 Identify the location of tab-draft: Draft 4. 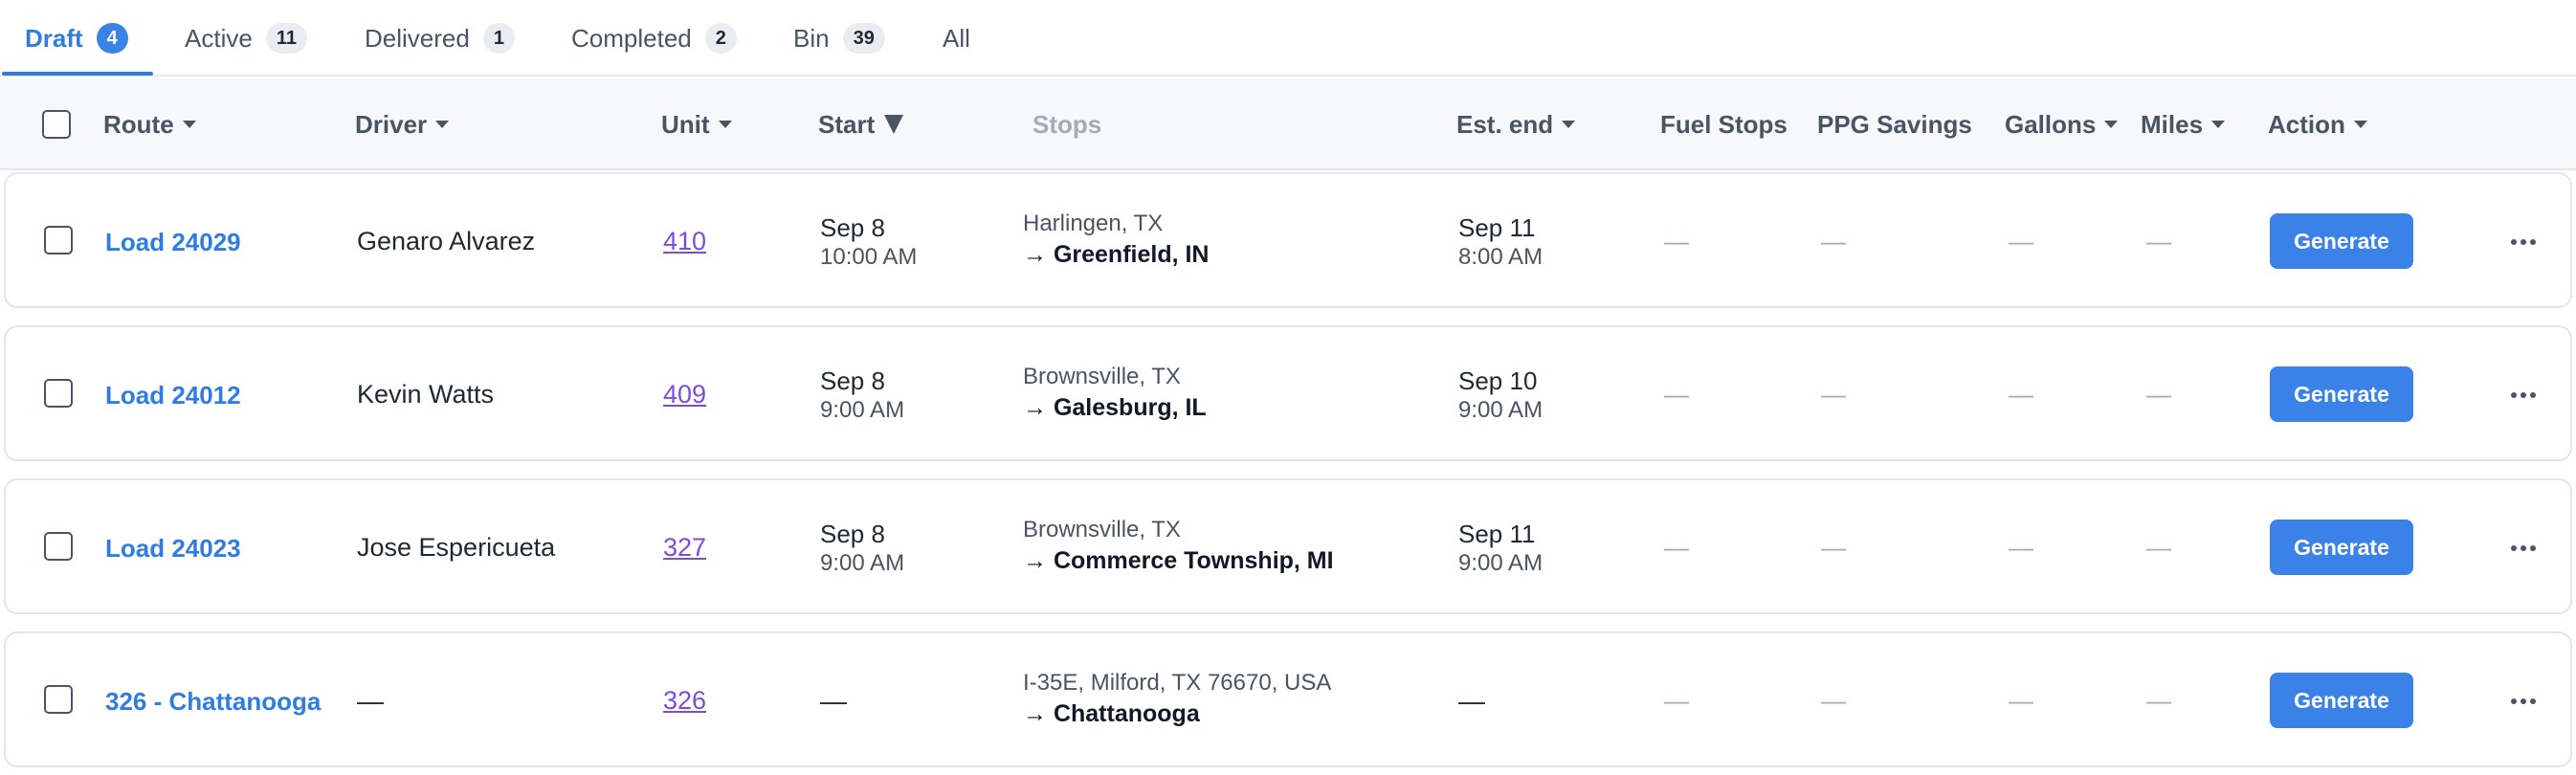
(76, 39).